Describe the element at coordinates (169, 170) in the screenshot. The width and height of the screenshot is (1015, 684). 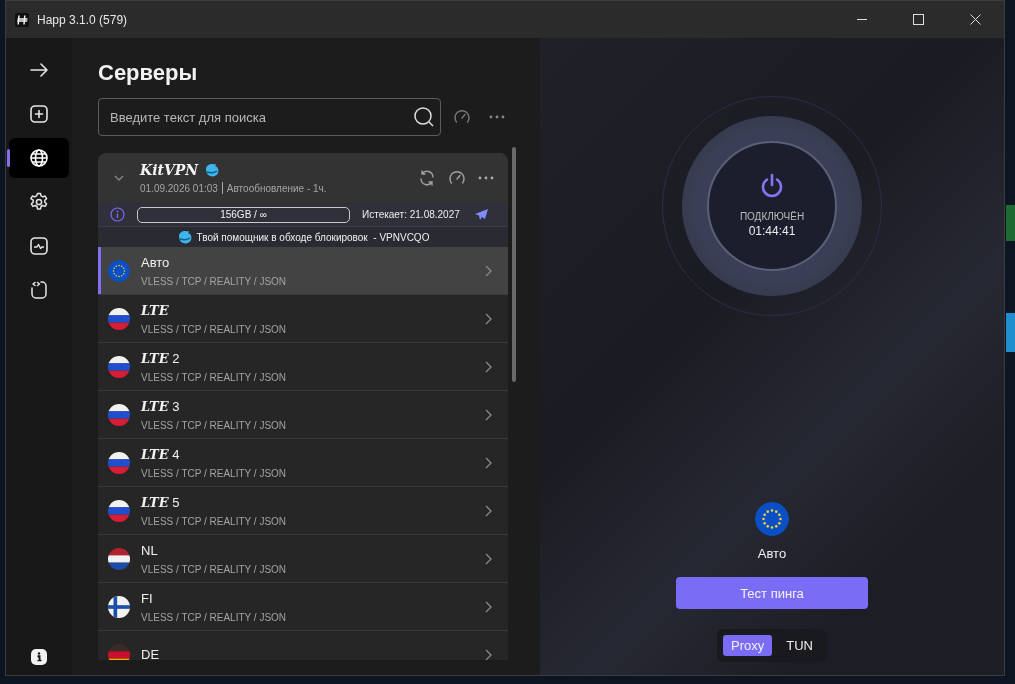
I see `subscription-name: KitVPN` at that location.